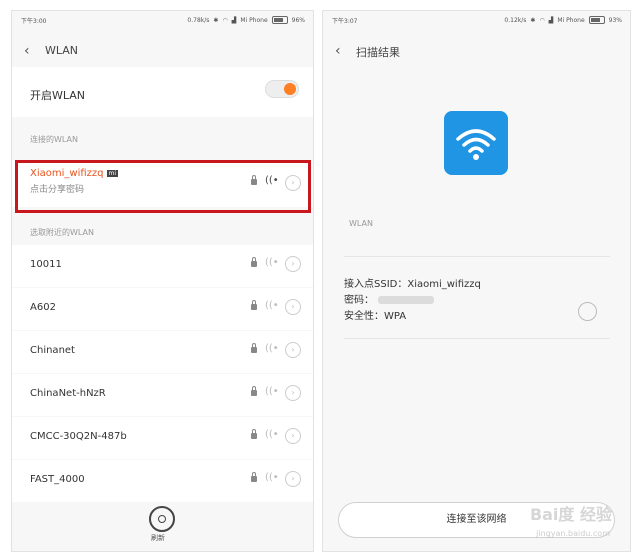 The width and height of the screenshot is (640, 559). What do you see at coordinates (359, 300) in the screenshot?
I see `password-label: 密码：` at bounding box center [359, 300].